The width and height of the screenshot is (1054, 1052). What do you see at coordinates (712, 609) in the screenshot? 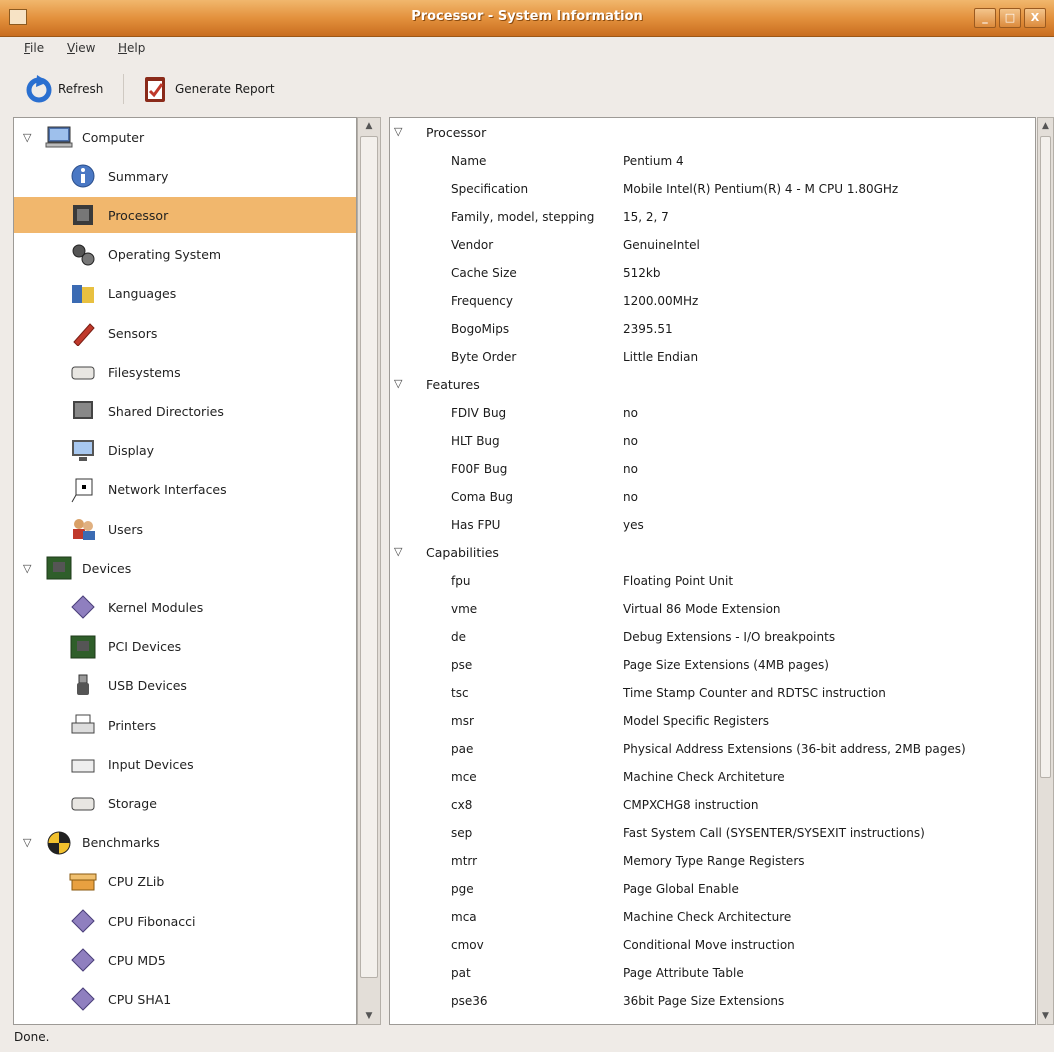
I see `detail-row: vme Virtual 86 Mode Extension` at bounding box center [712, 609].